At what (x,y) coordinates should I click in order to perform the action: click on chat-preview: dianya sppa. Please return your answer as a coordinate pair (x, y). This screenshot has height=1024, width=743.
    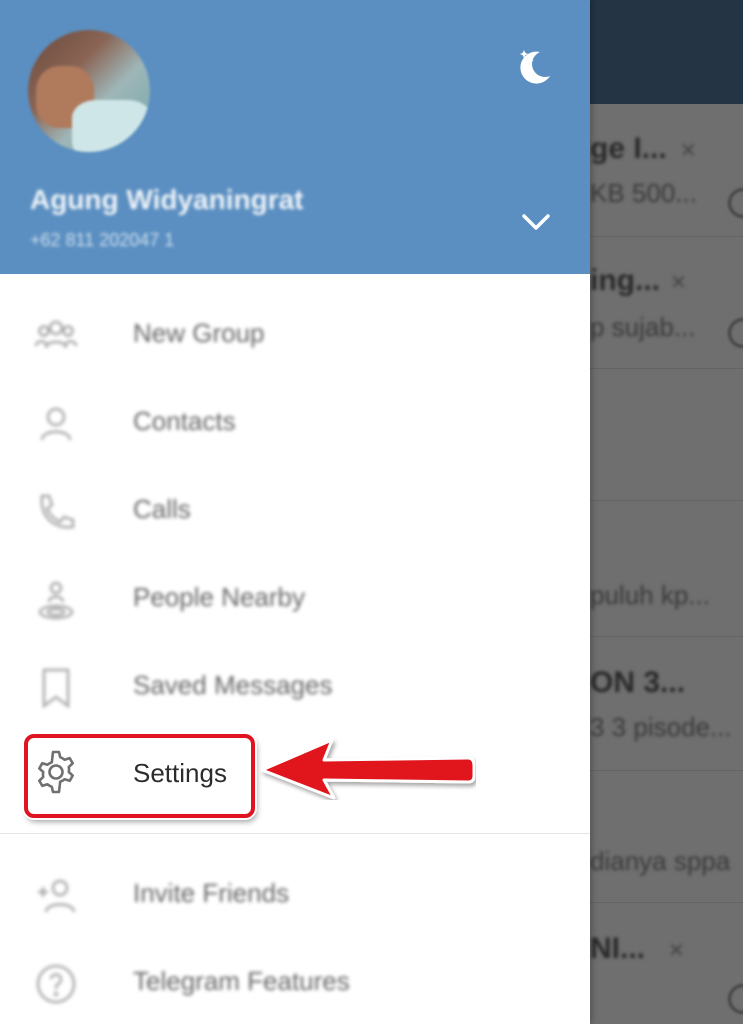
    Looking at the image, I should click on (660, 861).